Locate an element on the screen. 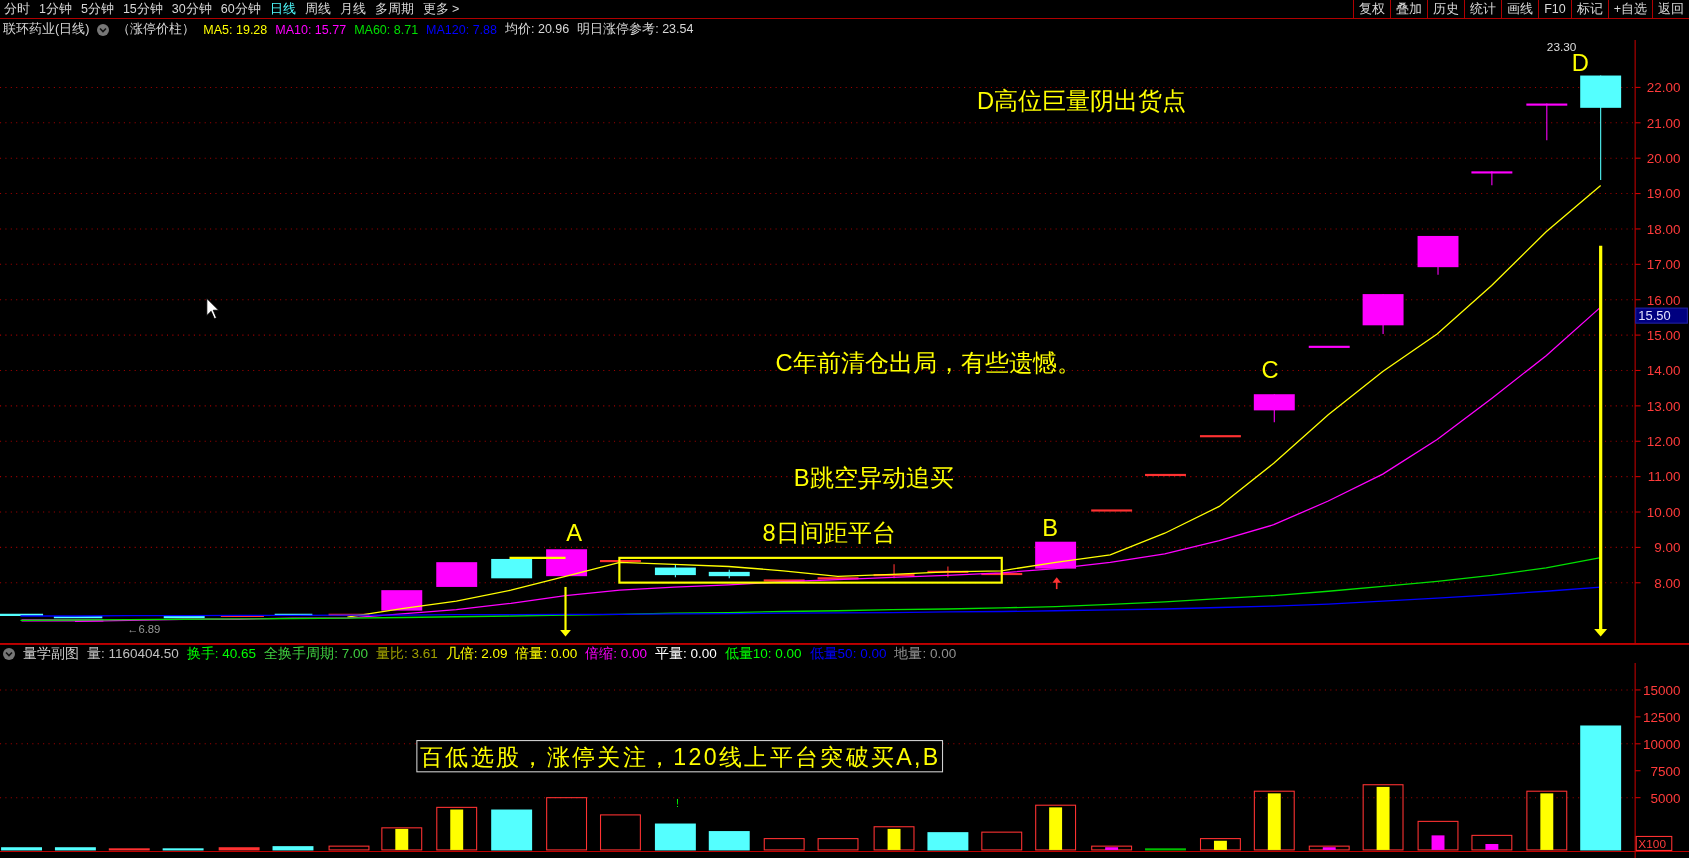 The image size is (1689, 858). period-tab: 15分钟 is located at coordinates (142, 9).